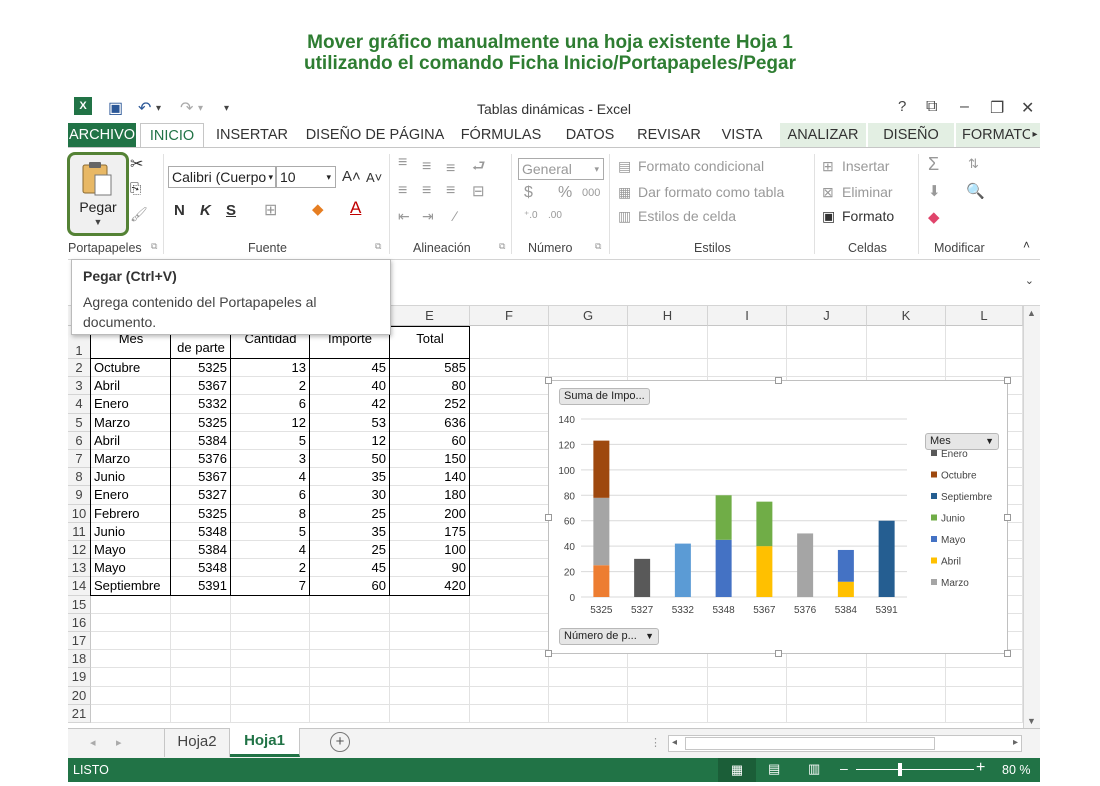  Describe the element at coordinates (172, 135) in the screenshot. I see `tab-inicio: INICIO` at that location.